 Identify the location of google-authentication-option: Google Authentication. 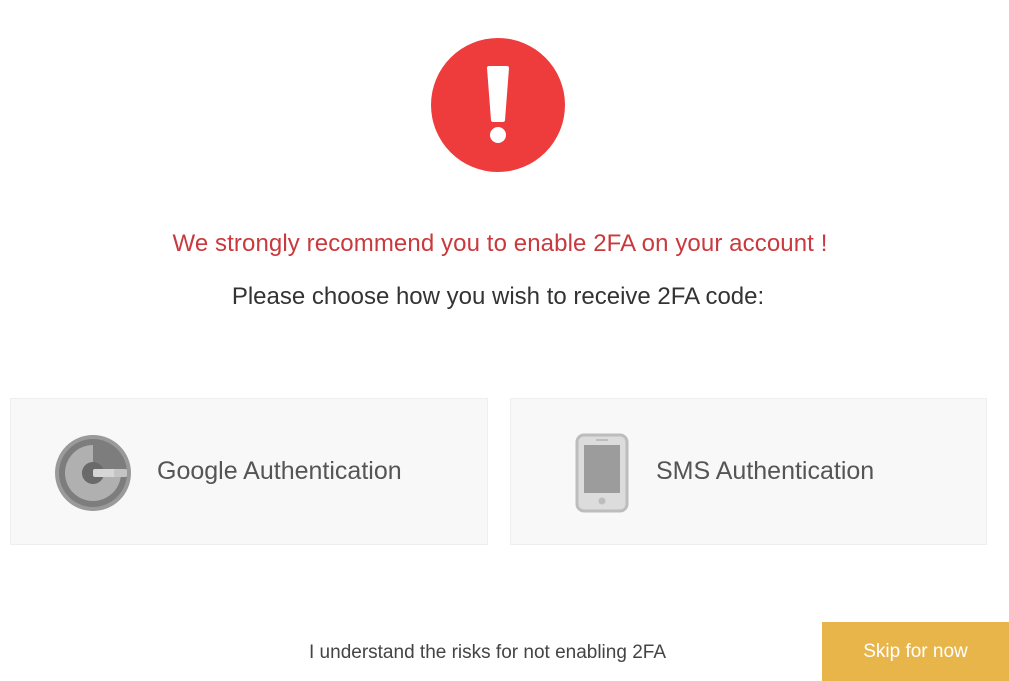
(249, 471).